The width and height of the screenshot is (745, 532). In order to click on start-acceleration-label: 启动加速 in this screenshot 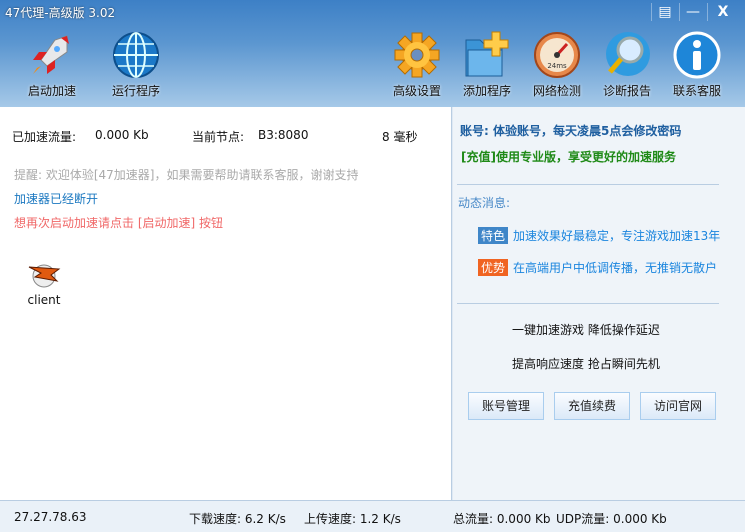, I will do `click(51, 91)`.